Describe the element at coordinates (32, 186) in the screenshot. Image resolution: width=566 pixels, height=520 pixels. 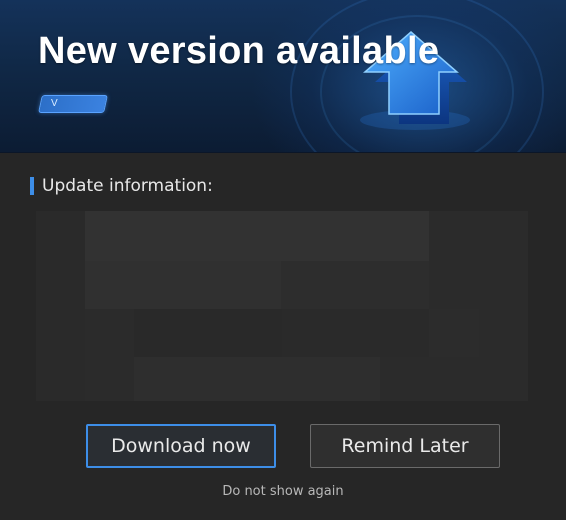
I see `accent-bar` at that location.